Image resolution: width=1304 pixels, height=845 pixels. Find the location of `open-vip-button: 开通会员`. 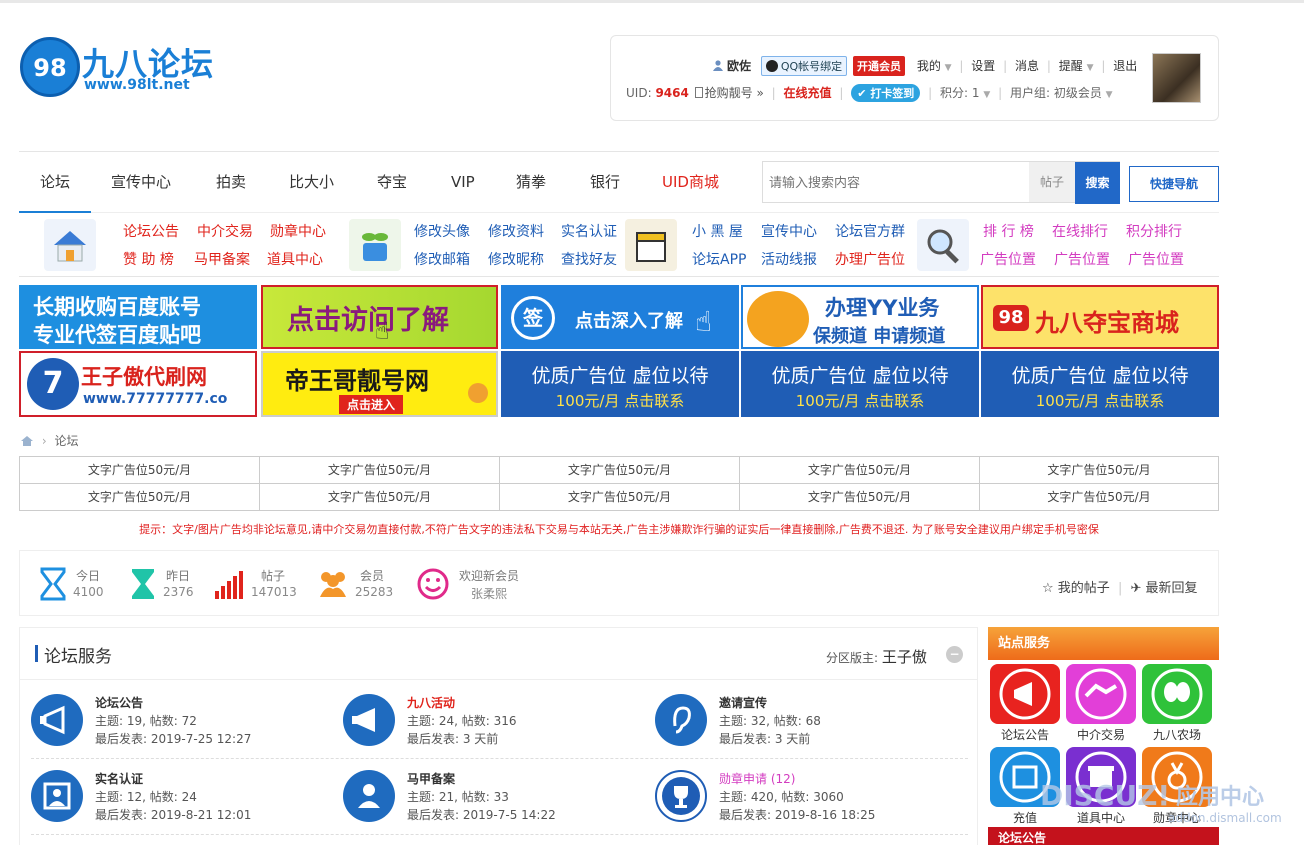

open-vip-button: 开通会员 is located at coordinates (879, 66).